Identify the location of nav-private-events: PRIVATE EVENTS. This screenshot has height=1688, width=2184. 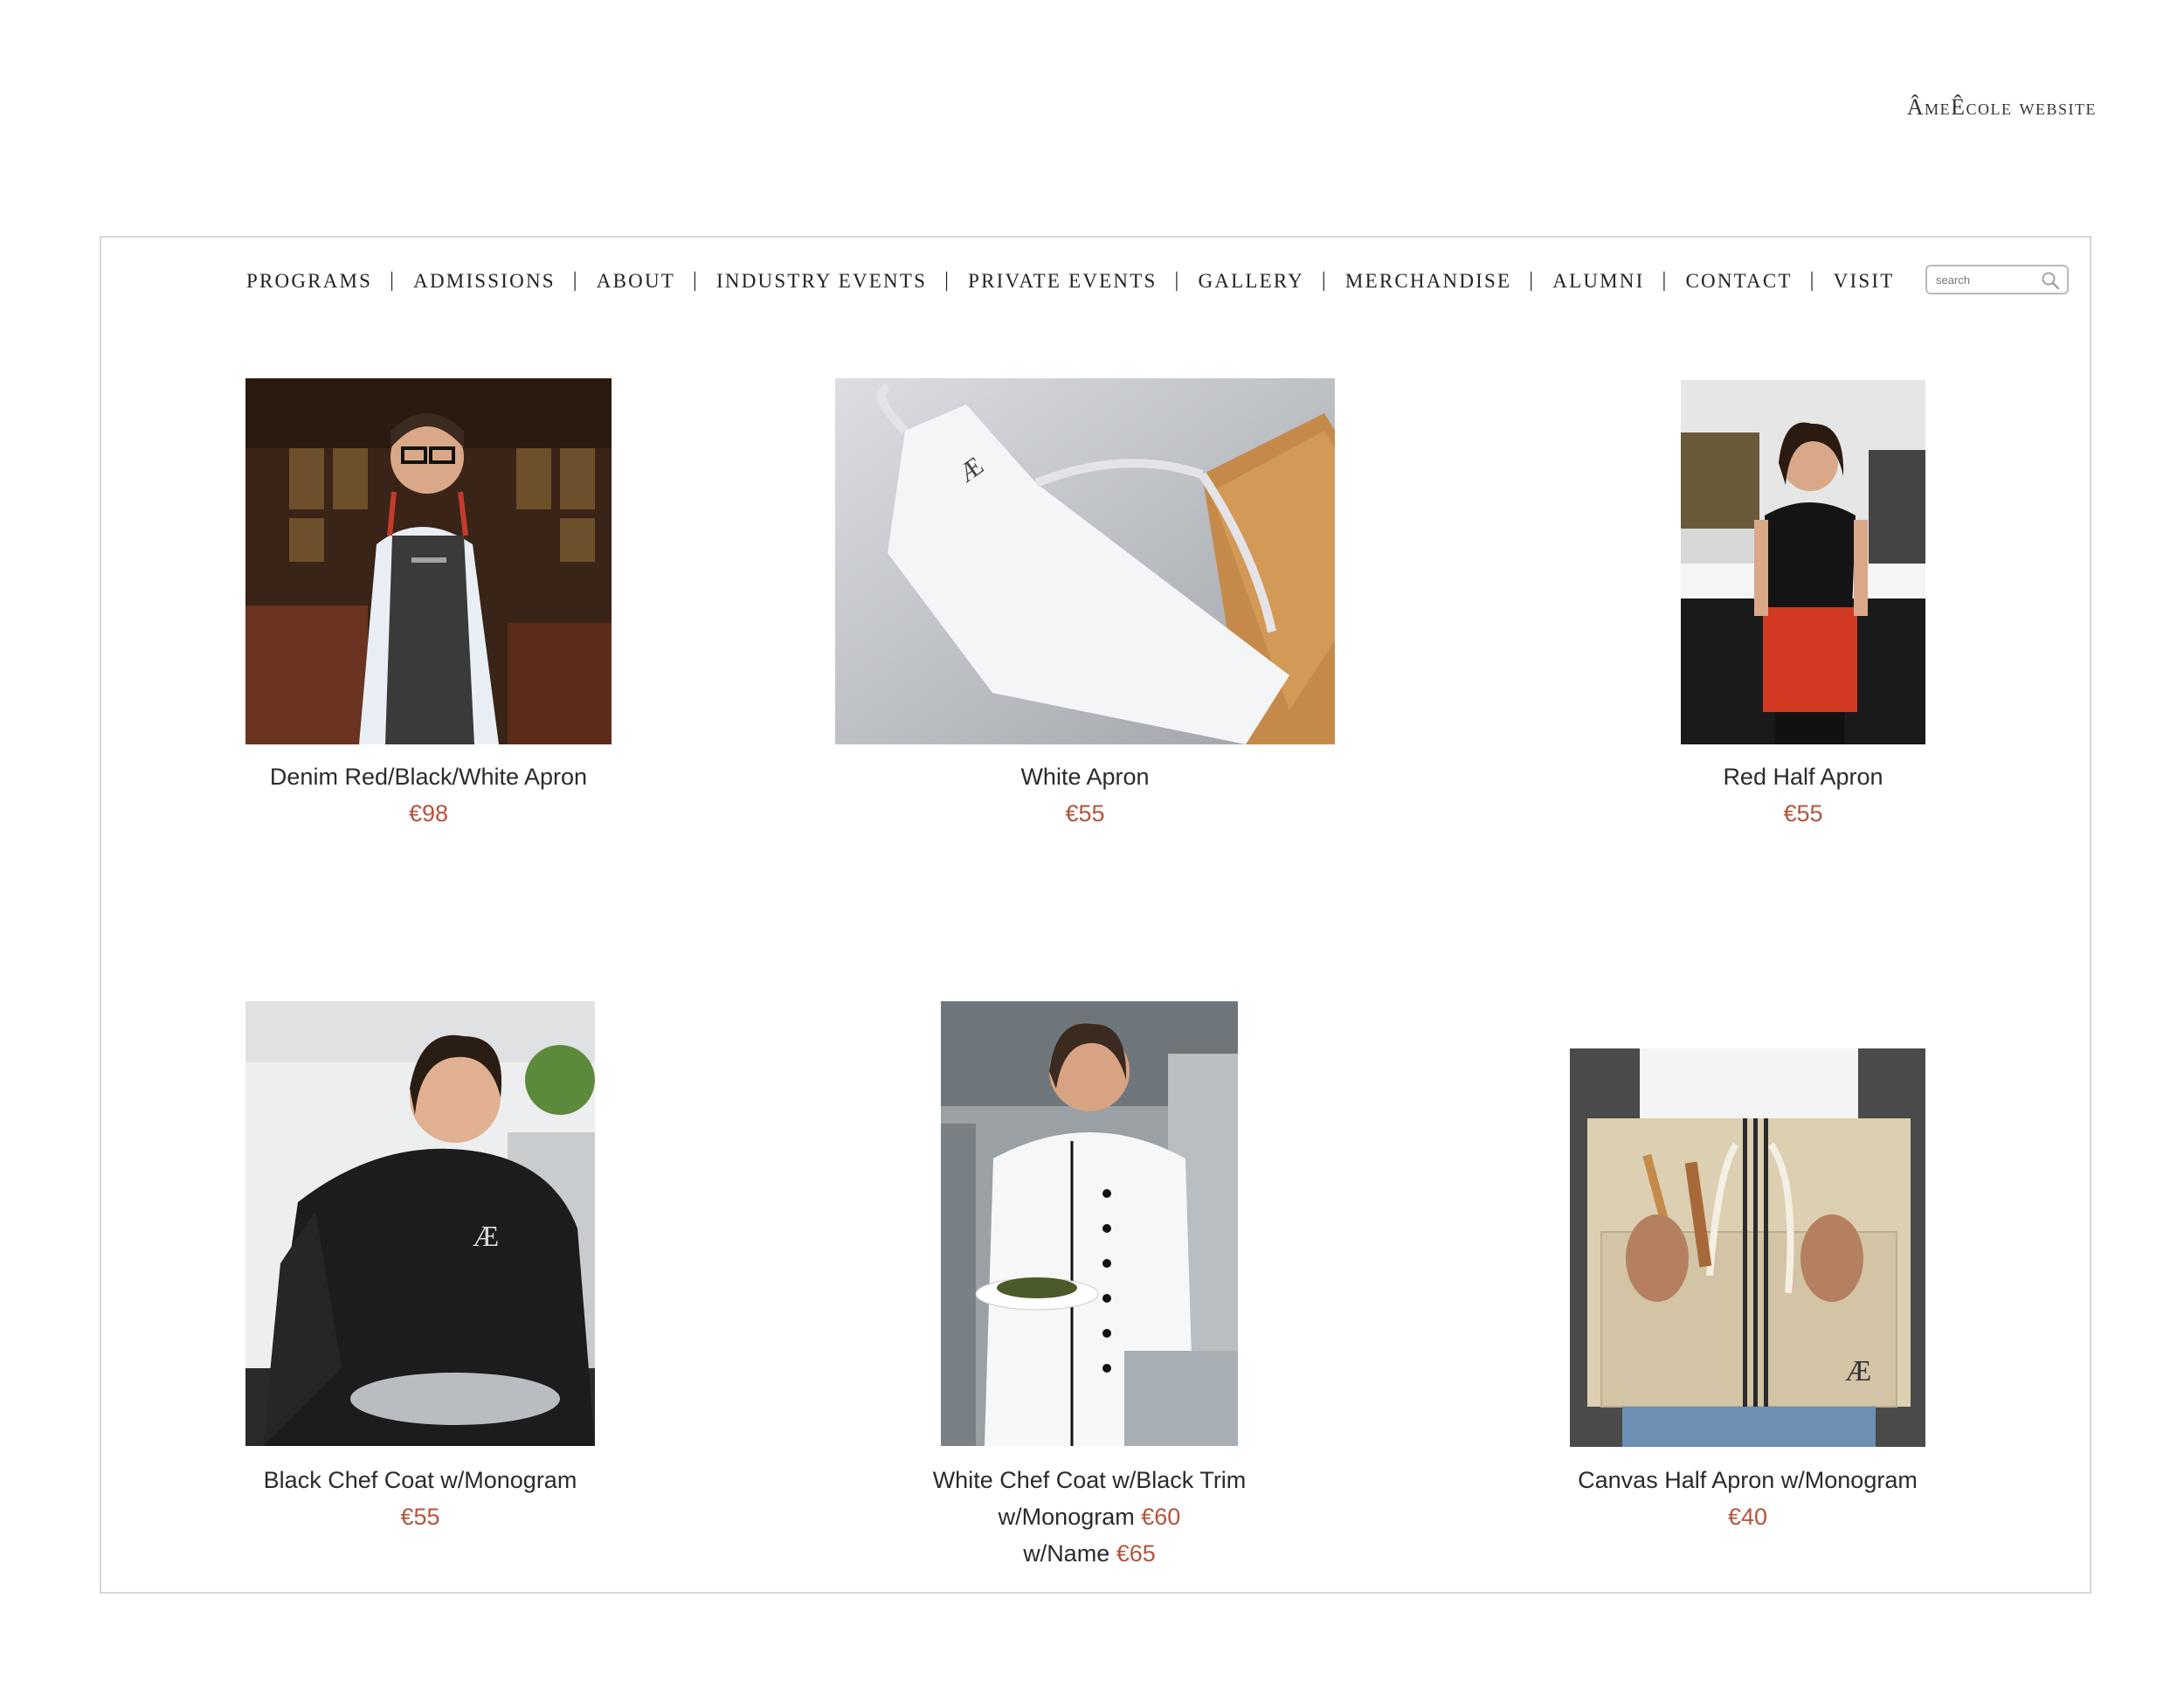
(1062, 281).